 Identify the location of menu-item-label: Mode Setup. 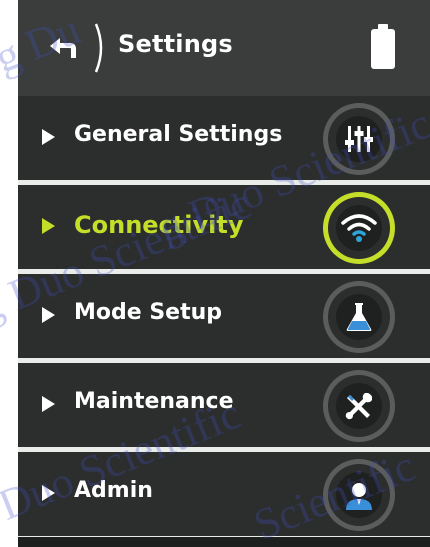
(148, 312).